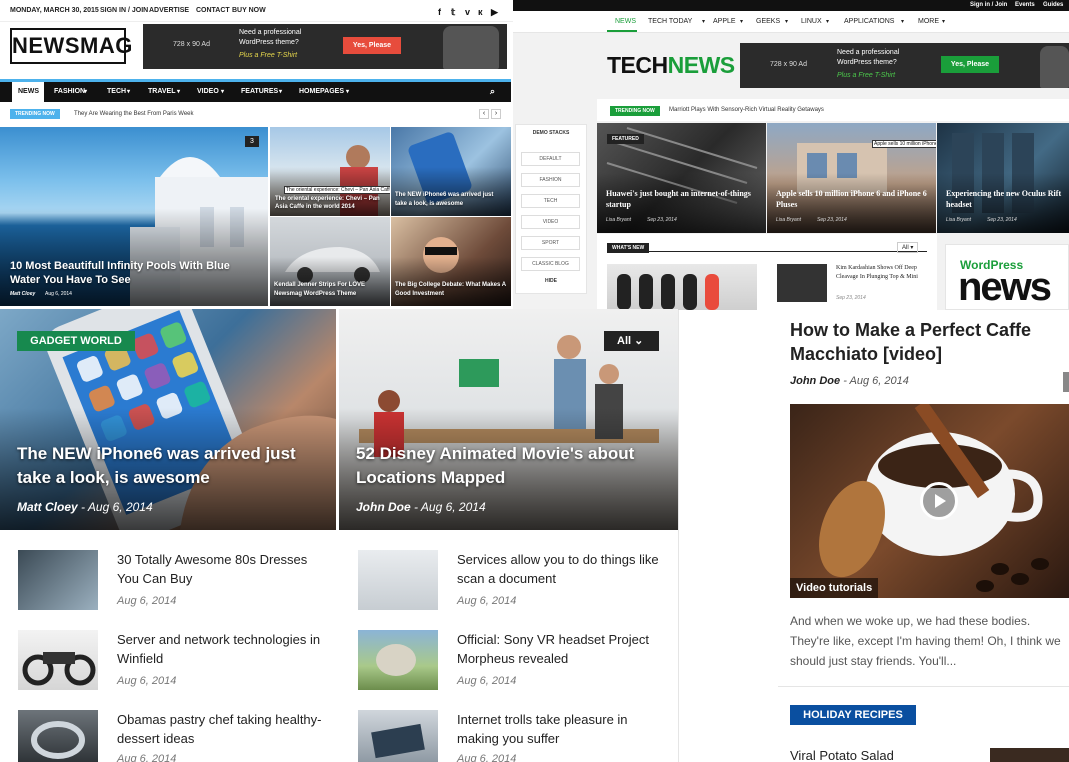 The height and width of the screenshot is (762, 1069). I want to click on top-link-contact: CONTACT, so click(213, 10).